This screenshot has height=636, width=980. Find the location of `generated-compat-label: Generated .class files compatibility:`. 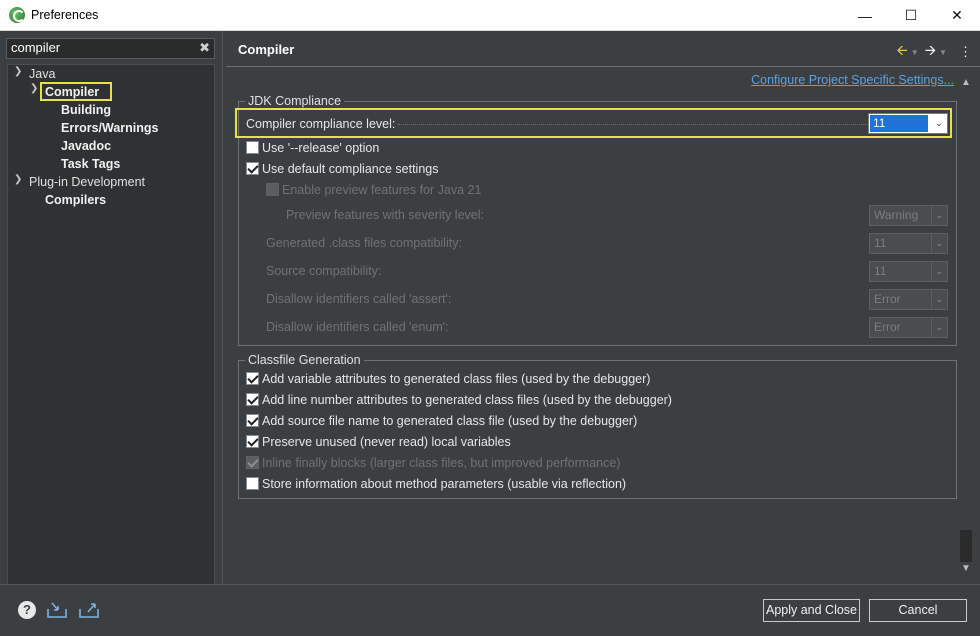

generated-compat-label: Generated .class files compatibility: is located at coordinates (364, 243).